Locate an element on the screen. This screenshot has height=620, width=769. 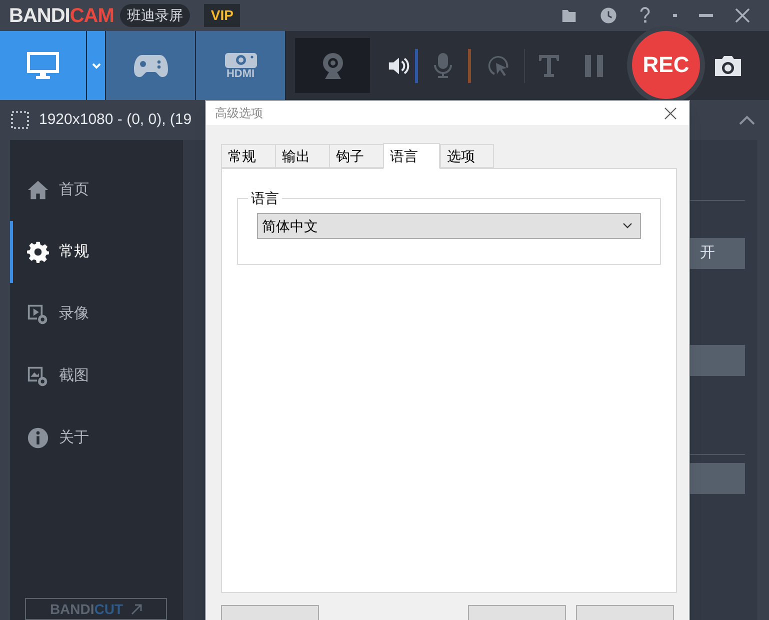
dialog-tab: 常规 is located at coordinates (248, 156).